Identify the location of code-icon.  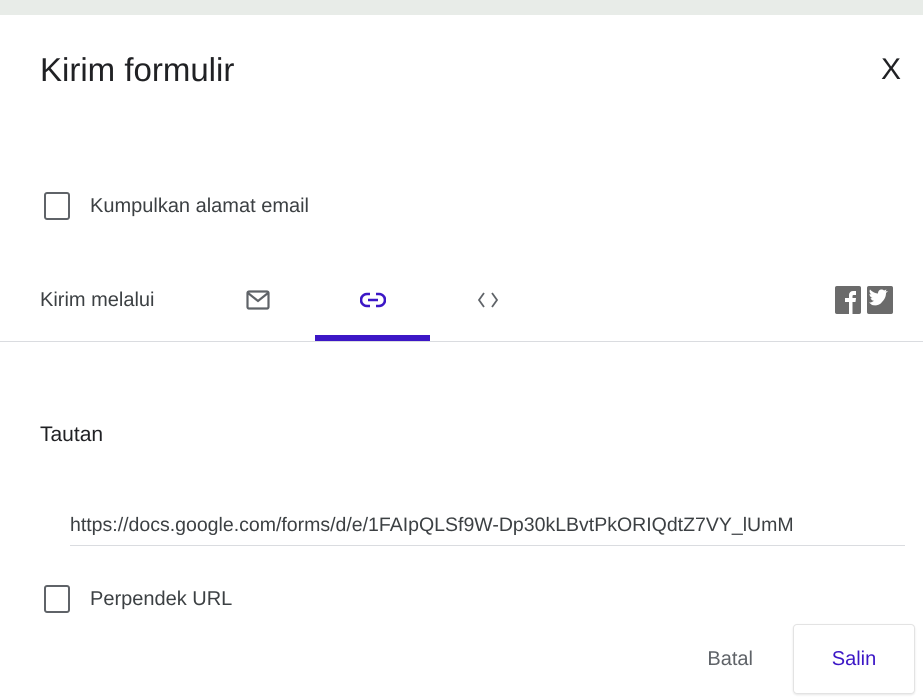
(487, 299).